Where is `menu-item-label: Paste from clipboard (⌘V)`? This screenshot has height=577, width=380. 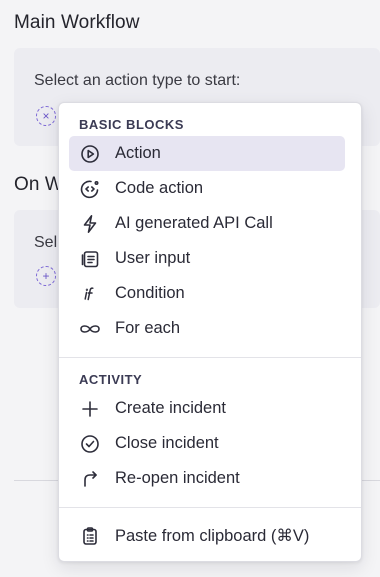
menu-item-label: Paste from clipboard (⌘V) is located at coordinates (212, 535).